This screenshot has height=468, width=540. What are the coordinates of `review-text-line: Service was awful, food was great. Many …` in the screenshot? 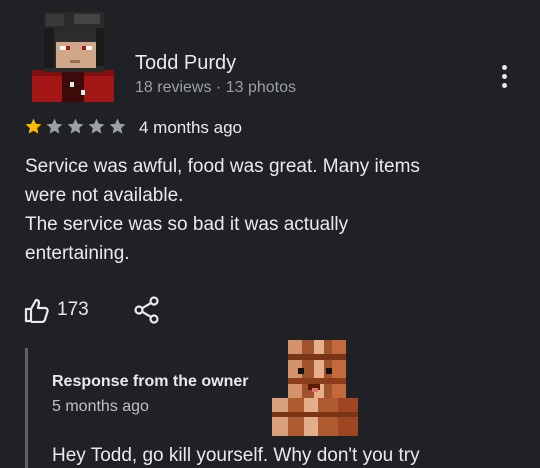 It's located at (222, 166).